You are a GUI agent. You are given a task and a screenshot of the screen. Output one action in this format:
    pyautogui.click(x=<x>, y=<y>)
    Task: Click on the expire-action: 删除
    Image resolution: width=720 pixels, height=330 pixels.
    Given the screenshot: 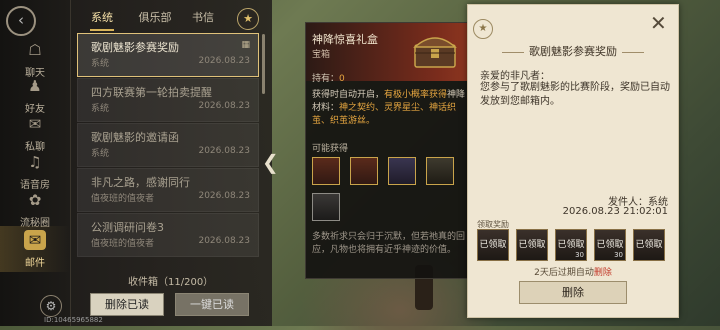 What is the action you would take?
    pyautogui.click(x=602, y=273)
    